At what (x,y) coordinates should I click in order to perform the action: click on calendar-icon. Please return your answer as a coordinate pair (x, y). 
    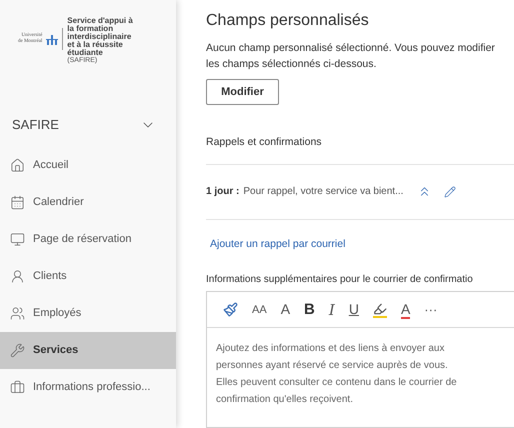
    Looking at the image, I should click on (17, 202).